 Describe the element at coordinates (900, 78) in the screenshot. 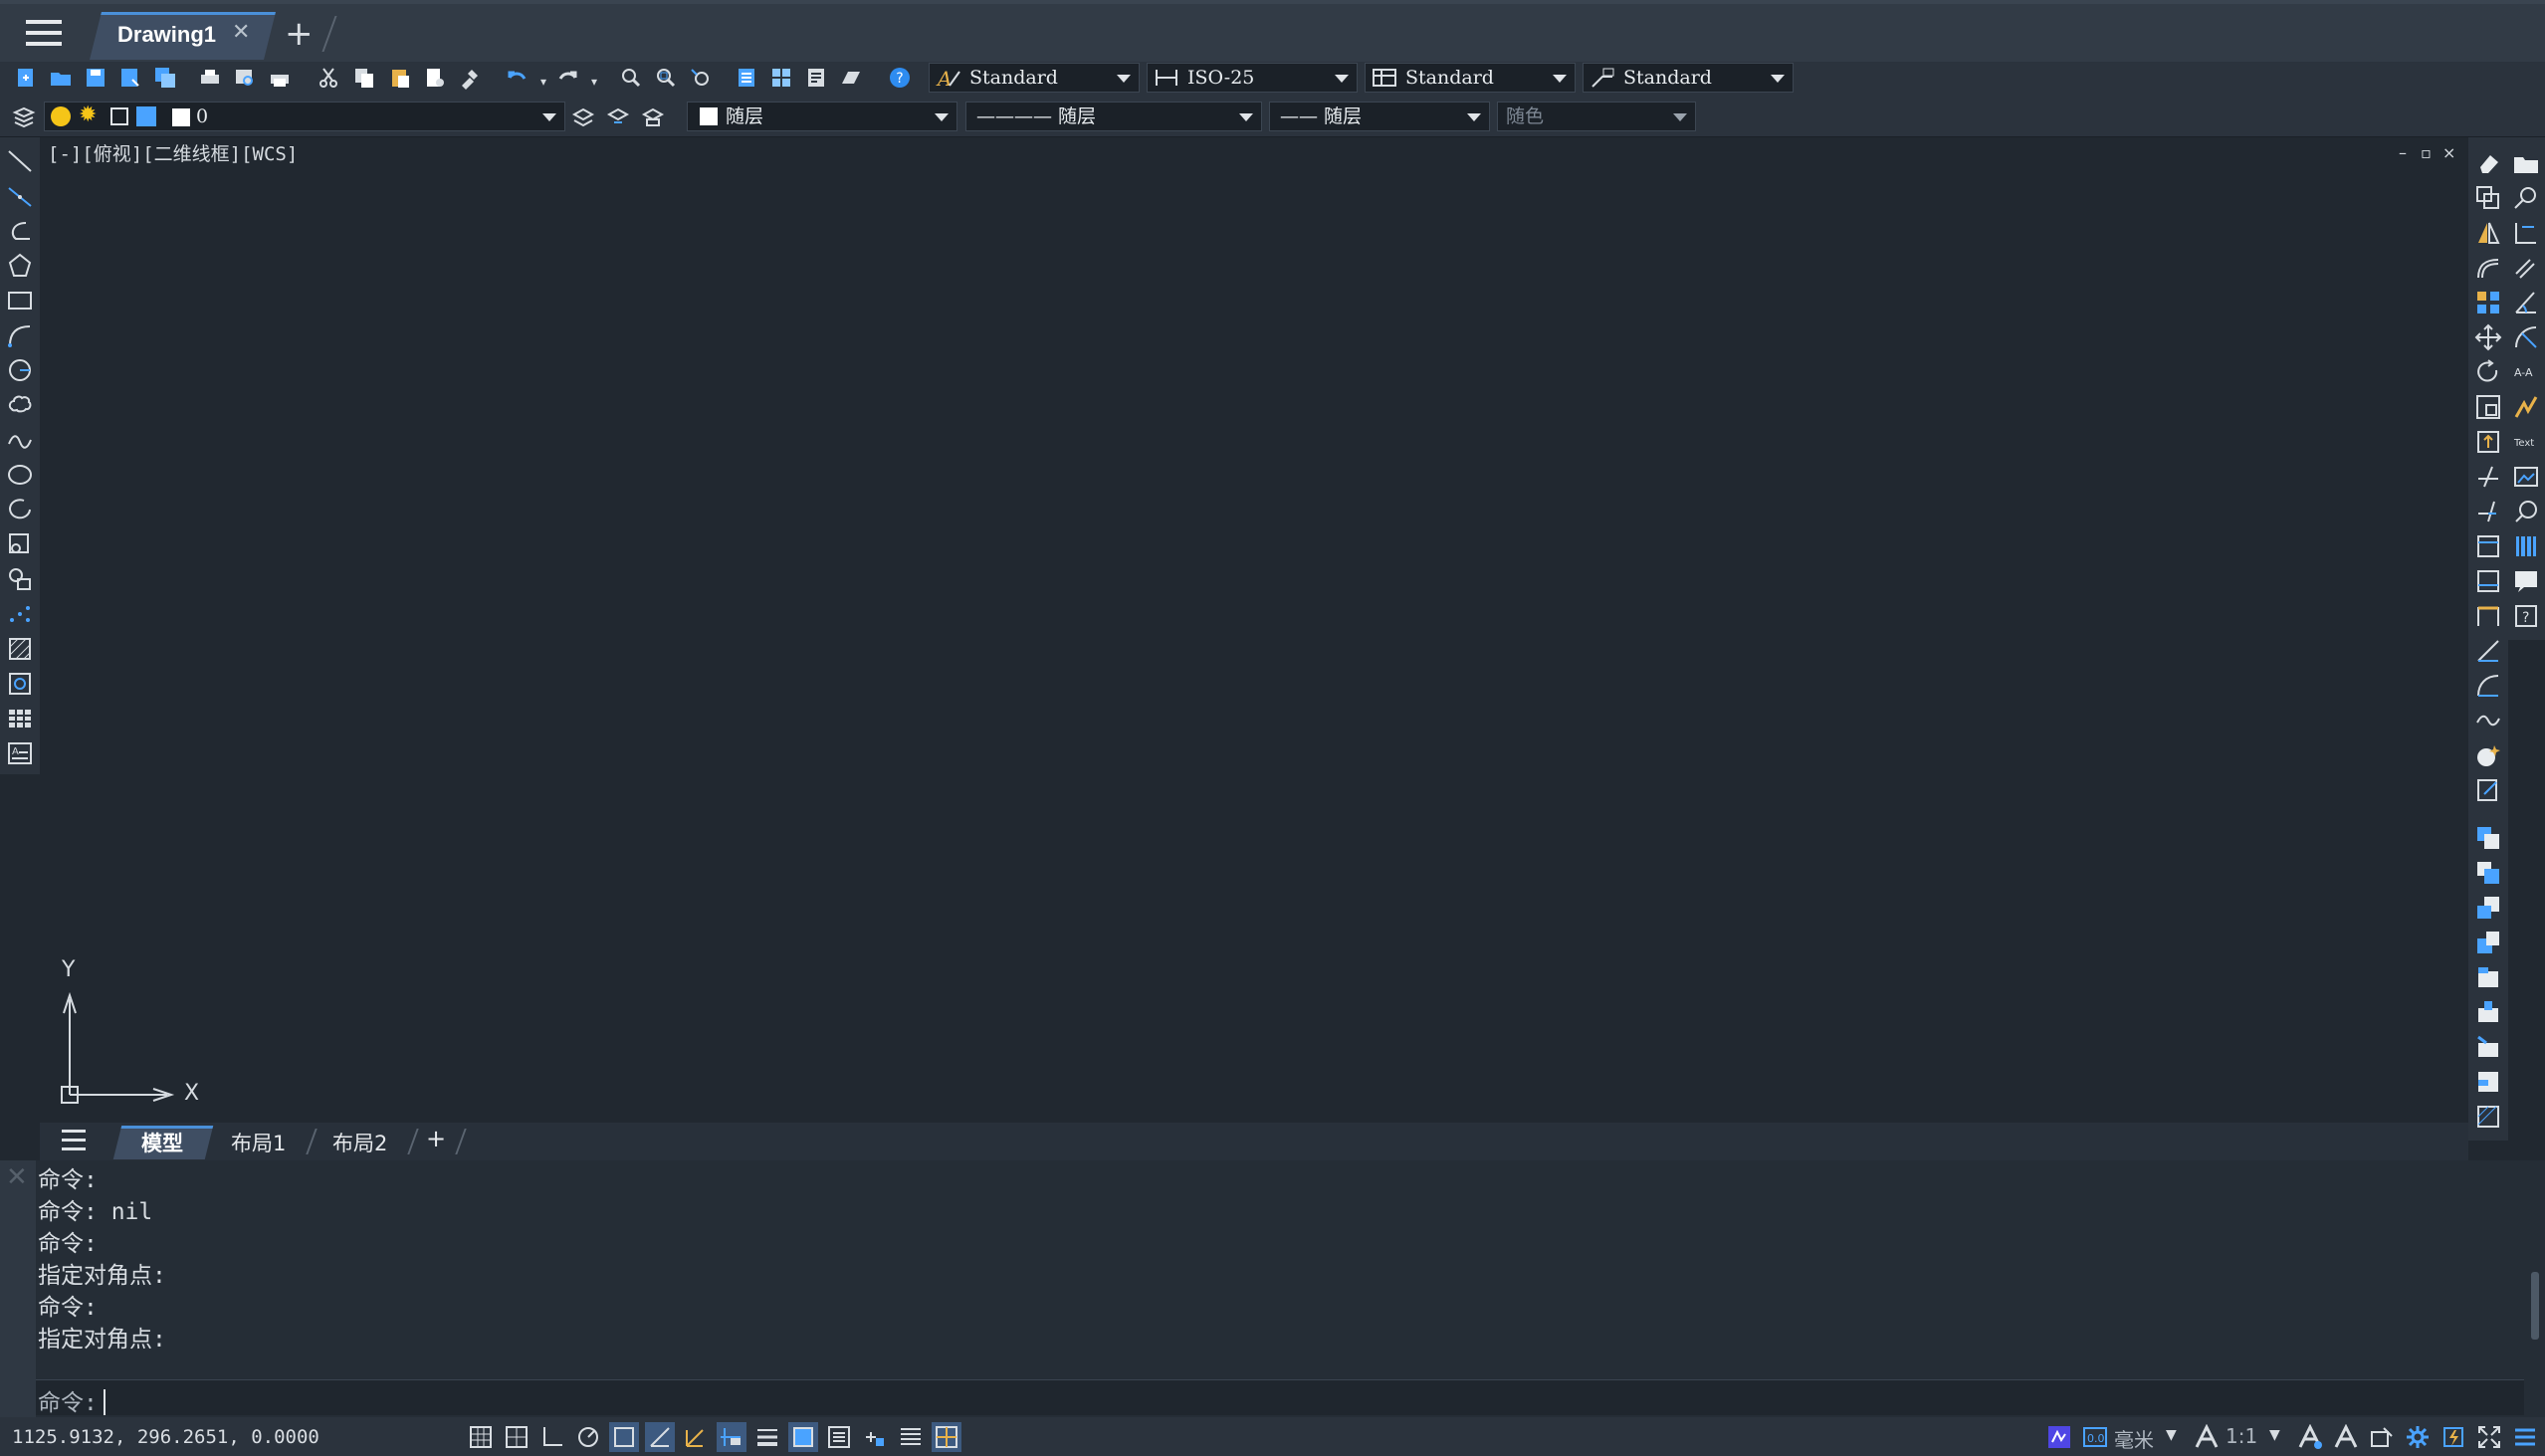

I see `help-icon: ?` at that location.